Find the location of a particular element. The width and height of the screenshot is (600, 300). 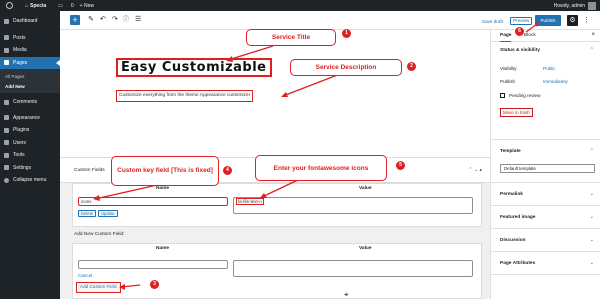

comments-link: ▭ 0 is located at coordinates (63, 6).